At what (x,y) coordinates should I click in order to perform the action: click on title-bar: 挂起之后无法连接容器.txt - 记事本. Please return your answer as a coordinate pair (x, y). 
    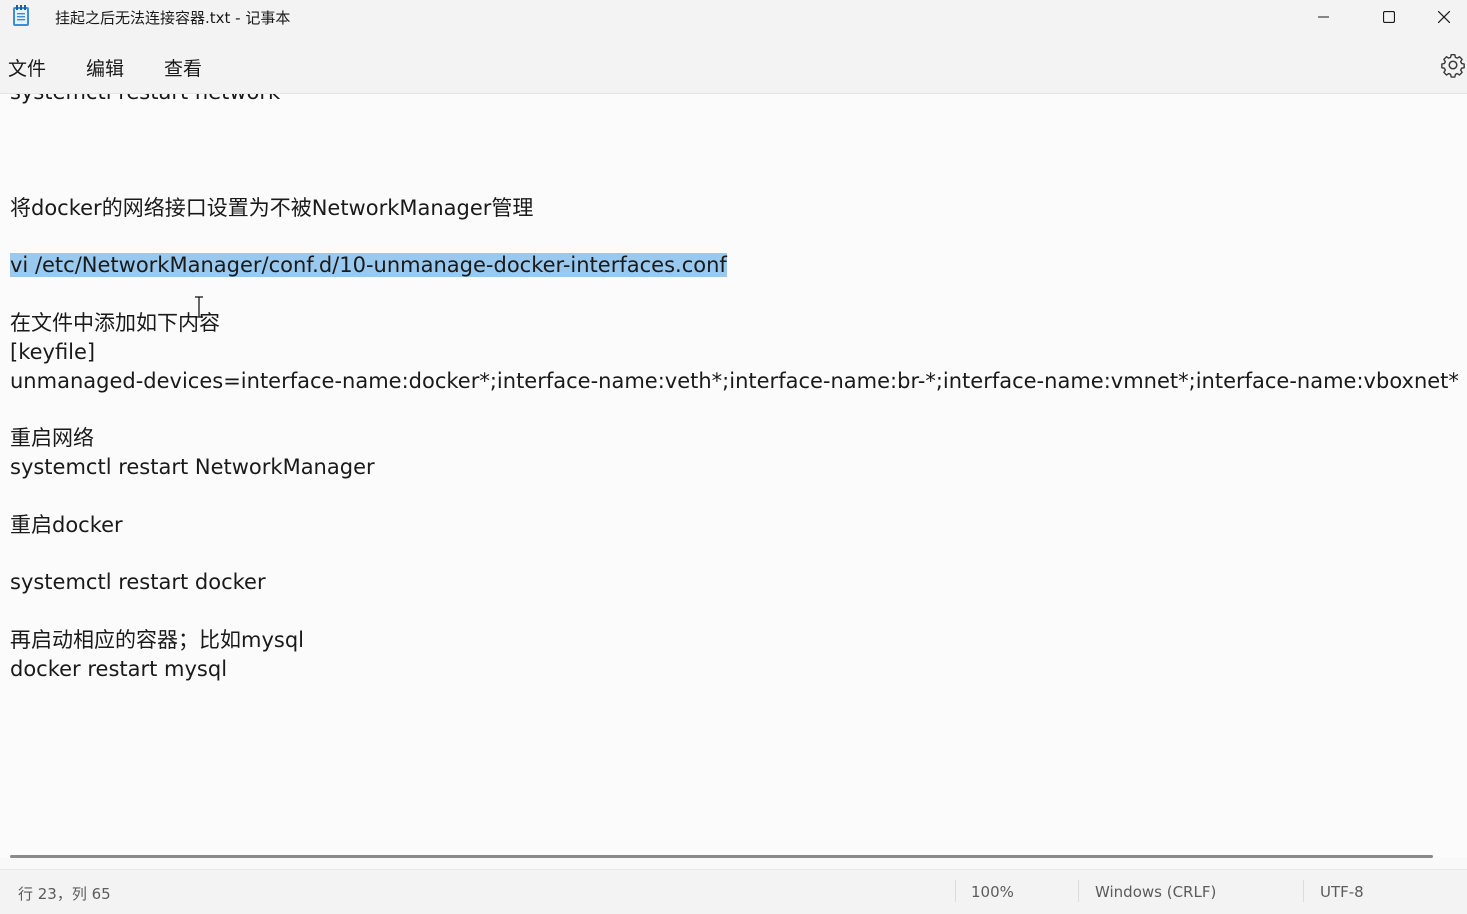
    Looking at the image, I should click on (733, 17).